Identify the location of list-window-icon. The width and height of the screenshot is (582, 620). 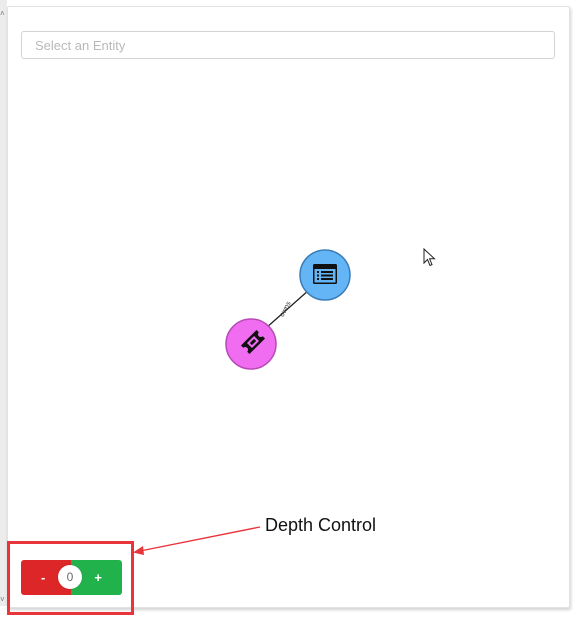
(325, 274).